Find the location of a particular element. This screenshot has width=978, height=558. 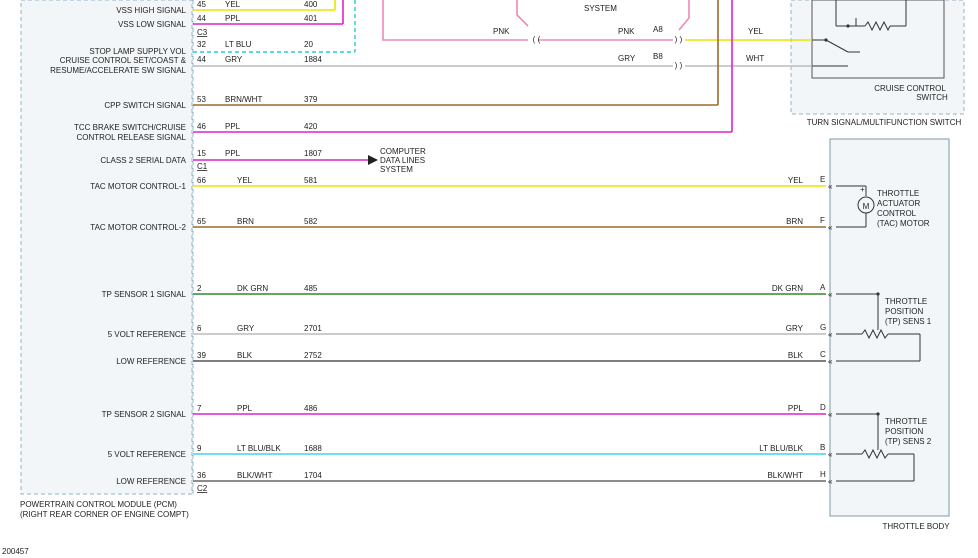

pcm-label-vss-low: VSS LOW SIGNAL is located at coordinates (152, 24).